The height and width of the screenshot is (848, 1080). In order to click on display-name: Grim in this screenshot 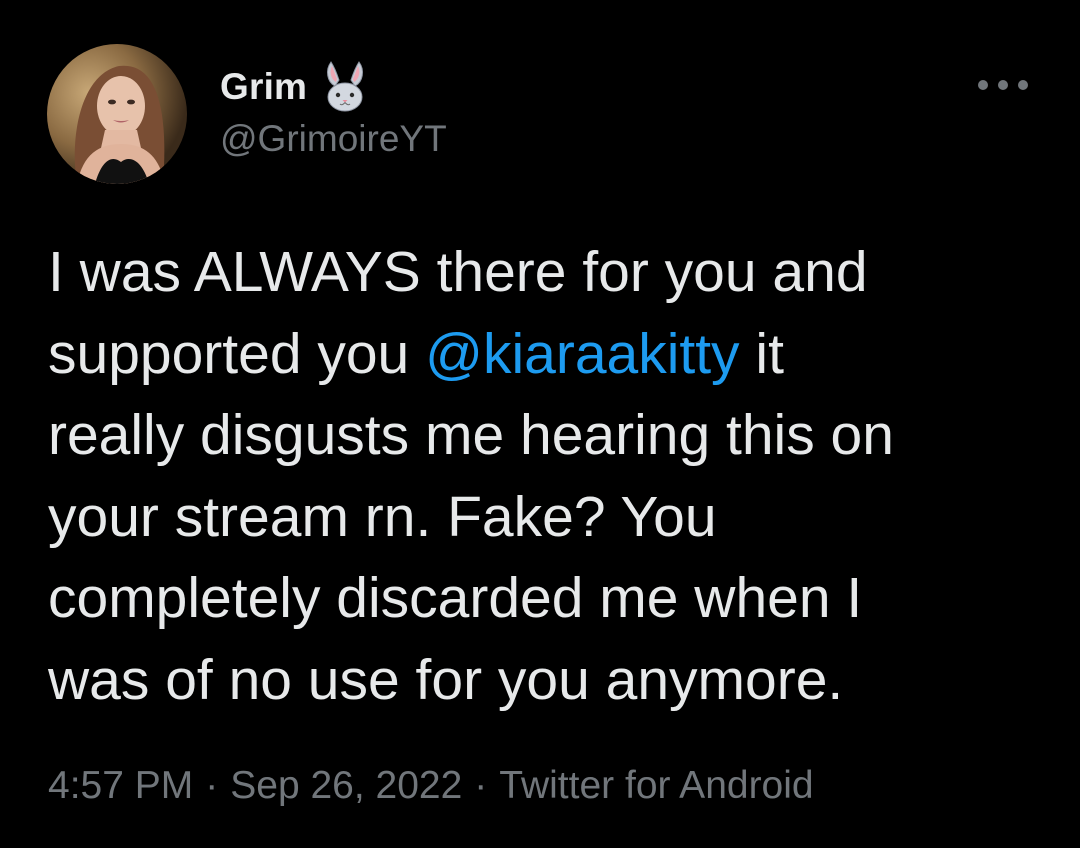, I will do `click(263, 87)`.